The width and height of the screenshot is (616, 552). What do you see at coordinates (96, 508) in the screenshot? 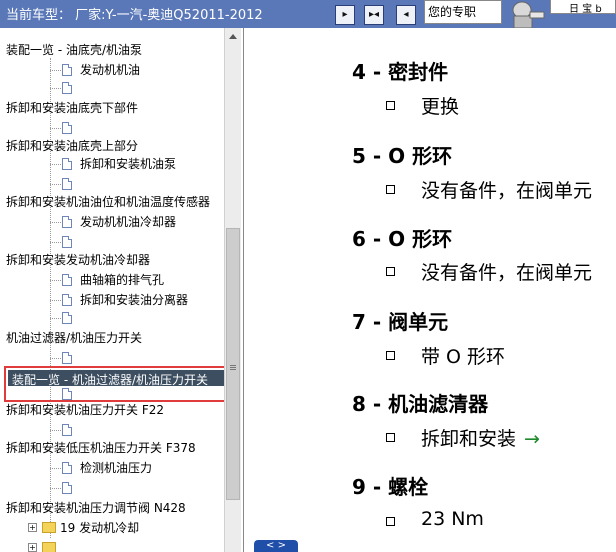
I see `tree-item: 拆卸和安装机油压力调节阀 N428` at bounding box center [96, 508].